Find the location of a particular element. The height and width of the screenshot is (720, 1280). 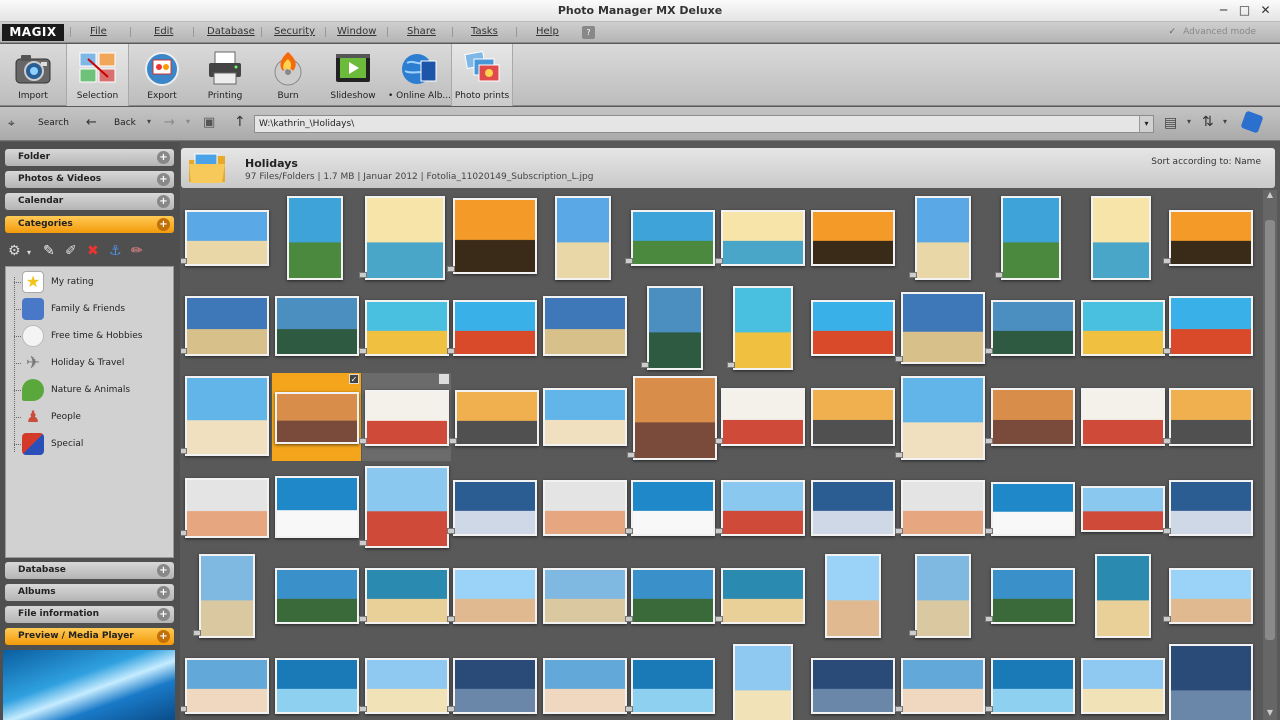

scroll-up-icon: ▲ is located at coordinates (1270, 196).